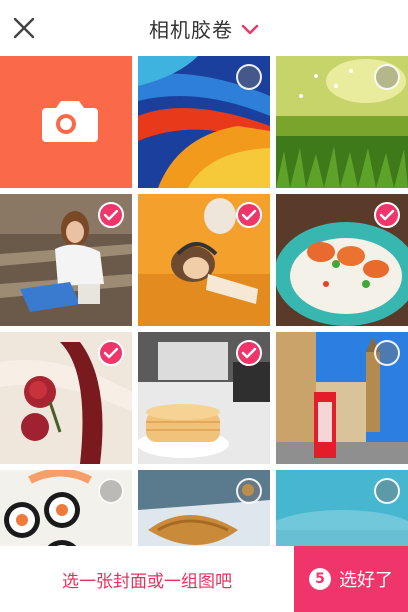 This screenshot has height=612, width=408. I want to click on camera-icon, so click(70, 121).